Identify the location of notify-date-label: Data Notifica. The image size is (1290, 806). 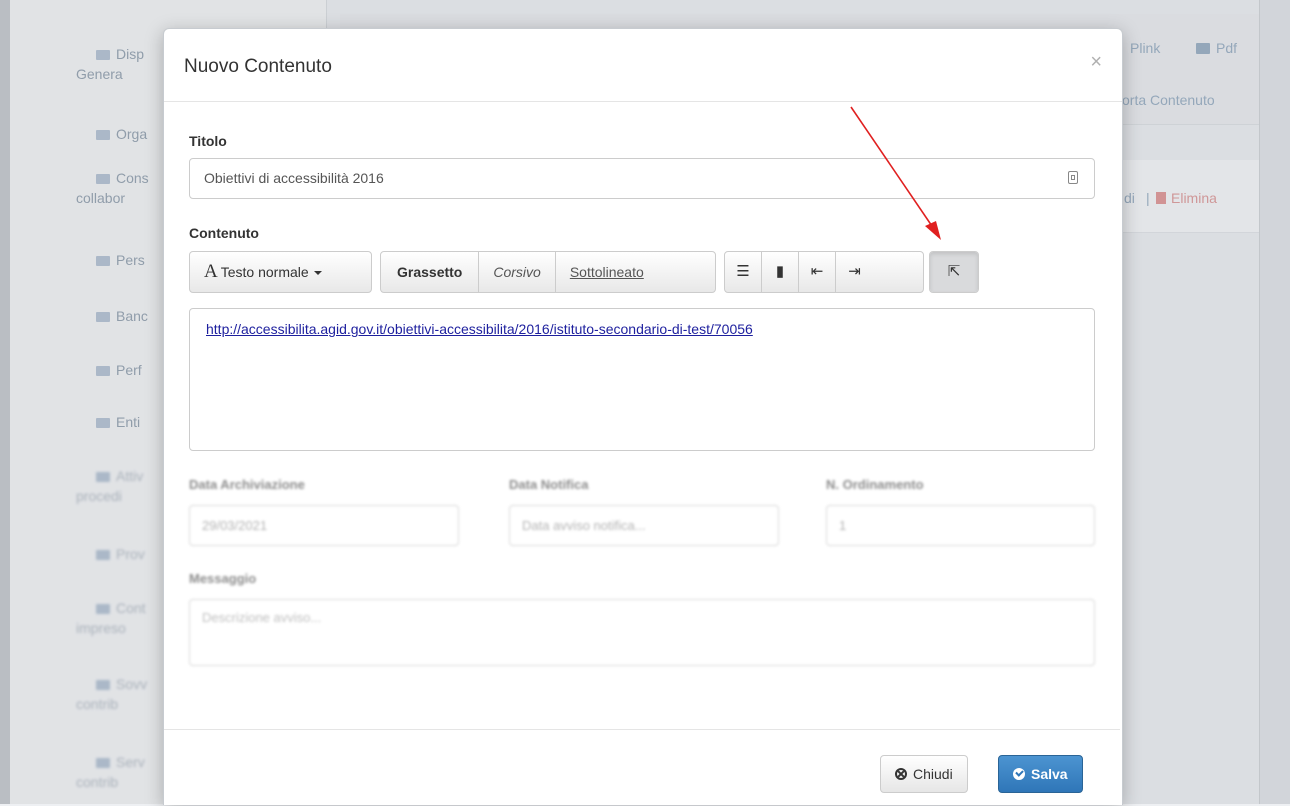
(549, 484).